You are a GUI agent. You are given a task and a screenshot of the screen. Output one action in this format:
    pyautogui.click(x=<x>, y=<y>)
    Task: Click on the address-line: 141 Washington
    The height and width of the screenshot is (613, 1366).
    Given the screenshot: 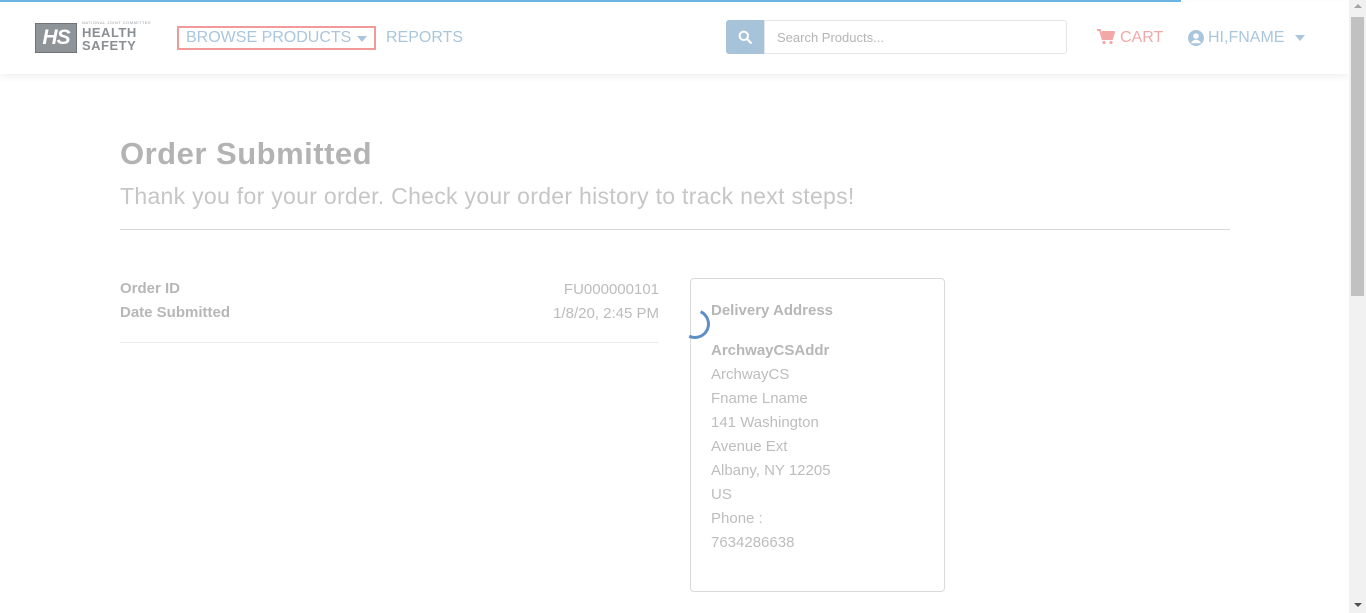 What is the action you would take?
    pyautogui.click(x=765, y=422)
    